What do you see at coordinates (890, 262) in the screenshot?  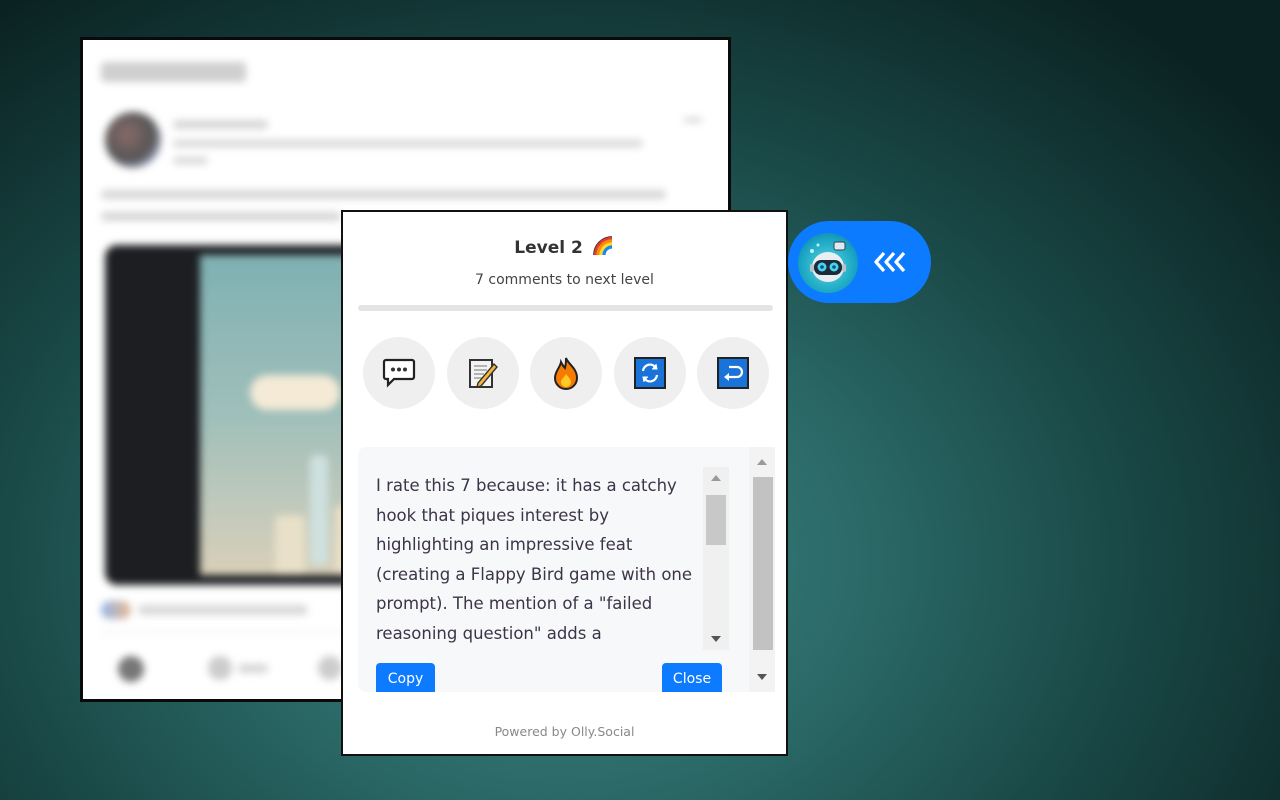 I see `triple-chevron-left-icon` at bounding box center [890, 262].